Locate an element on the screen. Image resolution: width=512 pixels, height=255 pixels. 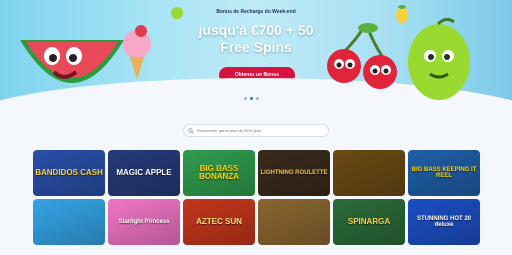
game-big-bass-keeping-it-reel: BIG BASS KEEPING IT REEL is located at coordinates (444, 173).